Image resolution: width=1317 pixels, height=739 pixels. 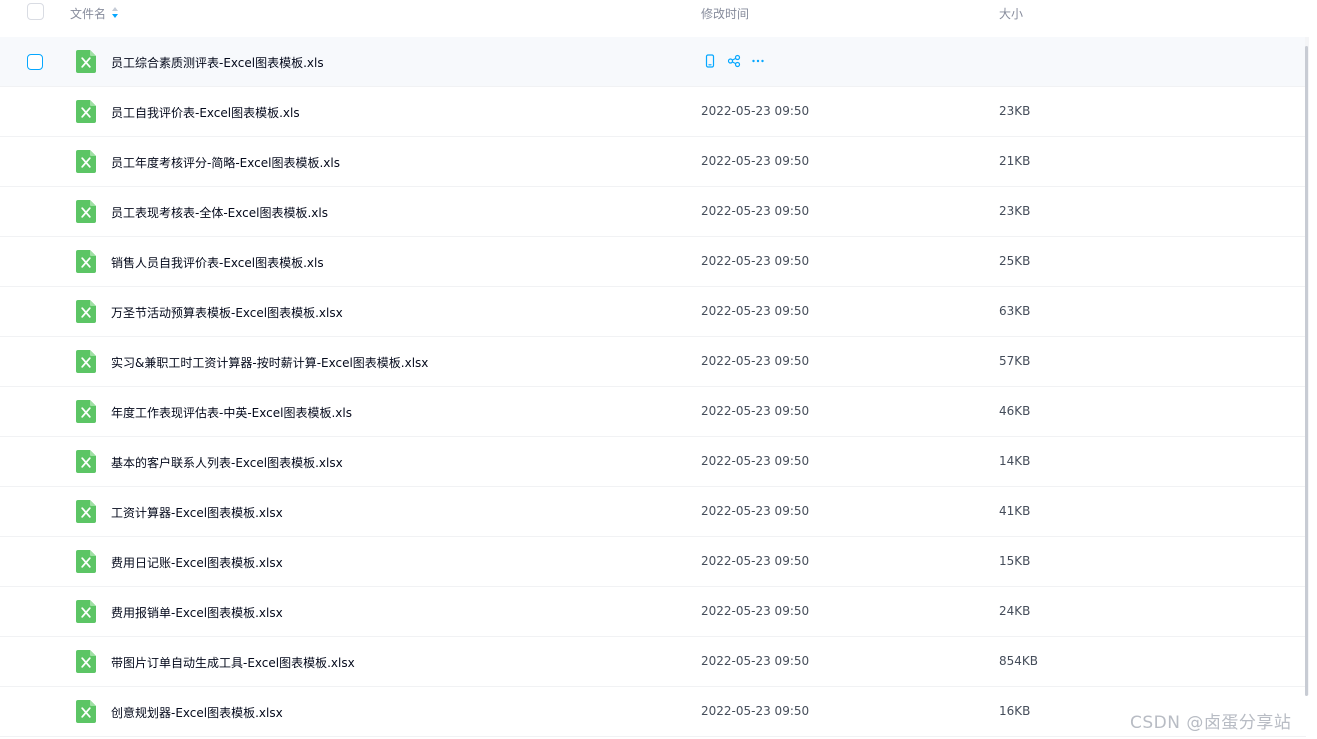 I want to click on file-size: 15KB, so click(x=1015, y=561).